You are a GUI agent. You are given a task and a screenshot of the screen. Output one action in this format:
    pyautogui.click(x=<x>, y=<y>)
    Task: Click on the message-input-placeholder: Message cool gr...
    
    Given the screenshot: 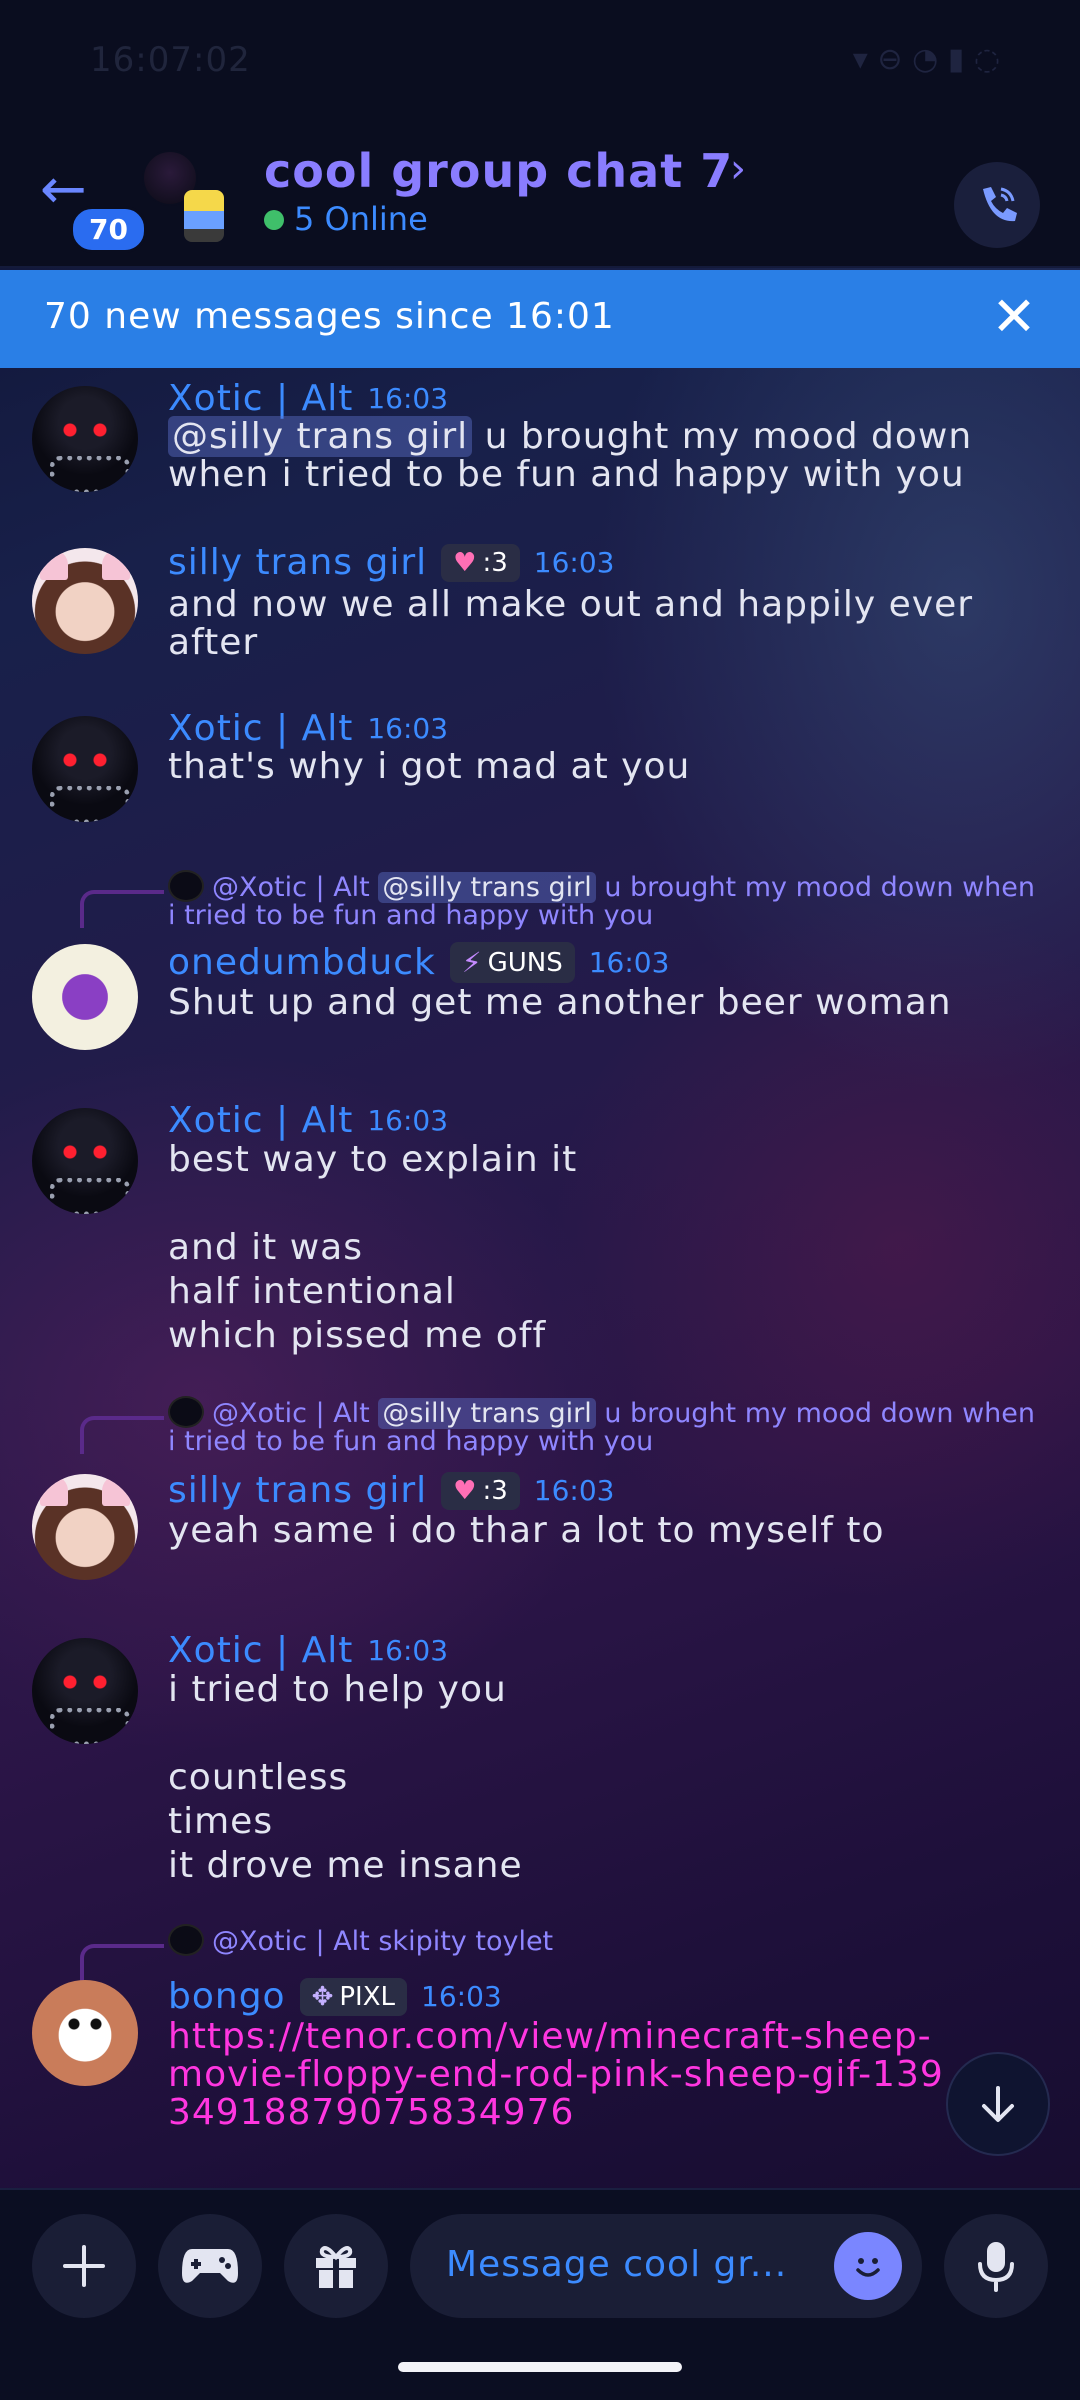 What is the action you would take?
    pyautogui.click(x=617, y=2264)
    